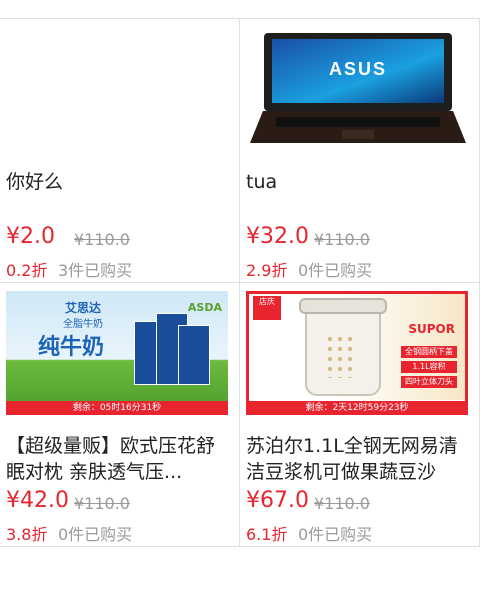 The image size is (480, 594). What do you see at coordinates (429, 382) in the screenshot?
I see `feature-tag: 四叶立体刀头` at bounding box center [429, 382].